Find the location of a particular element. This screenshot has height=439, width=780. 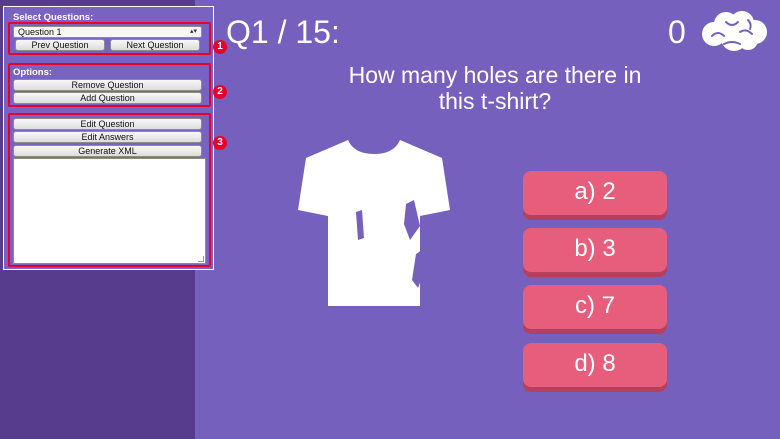

highlight-box-options is located at coordinates (109, 85).